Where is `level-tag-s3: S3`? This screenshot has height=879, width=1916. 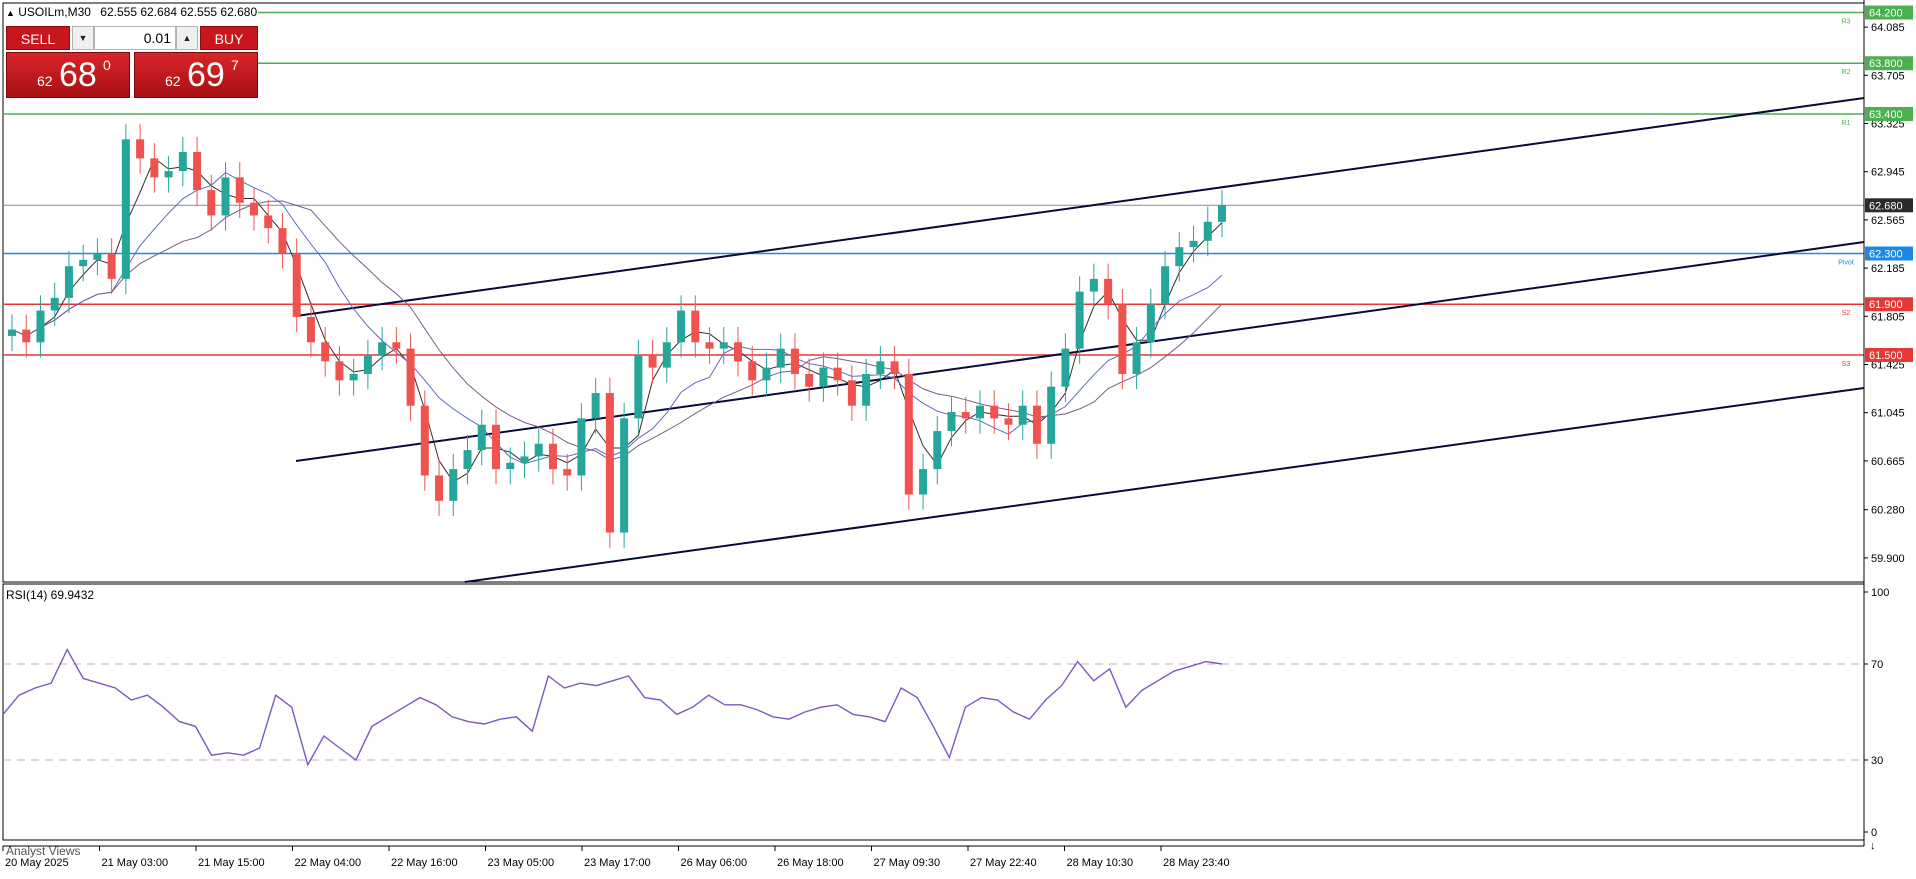 level-tag-s3: S3 is located at coordinates (1846, 364).